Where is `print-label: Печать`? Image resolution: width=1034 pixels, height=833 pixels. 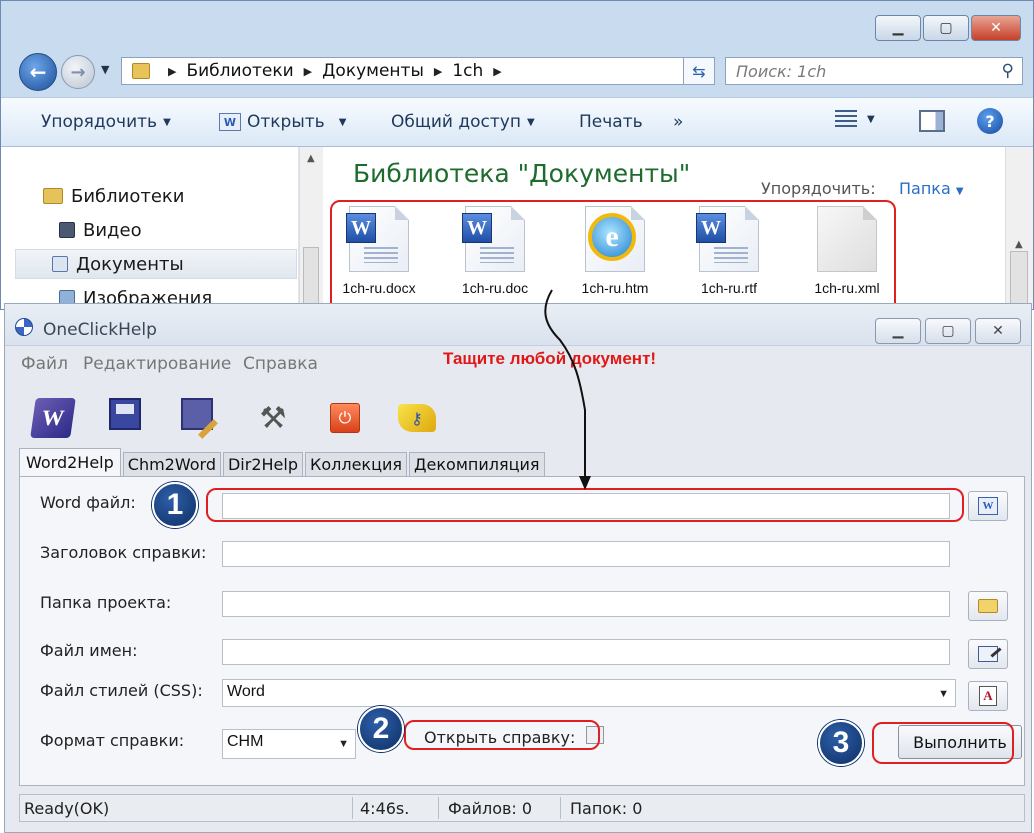 print-label: Печать is located at coordinates (611, 122).